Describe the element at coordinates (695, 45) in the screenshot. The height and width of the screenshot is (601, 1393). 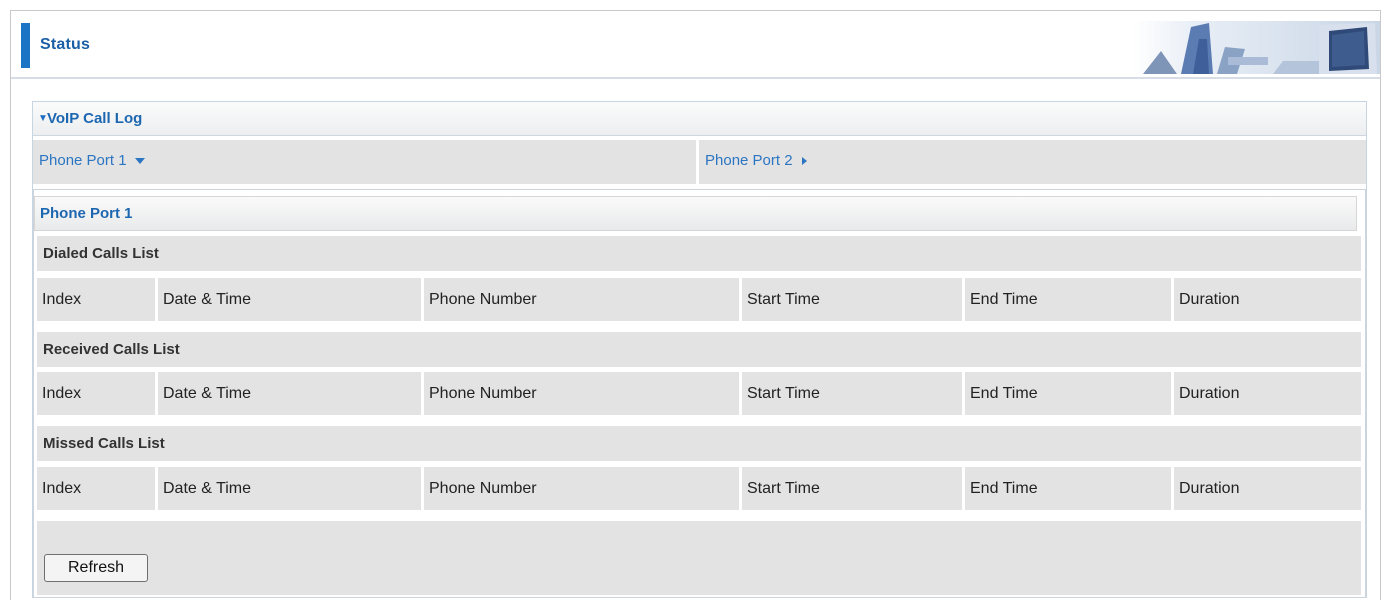
I see `page-header: Status` at that location.